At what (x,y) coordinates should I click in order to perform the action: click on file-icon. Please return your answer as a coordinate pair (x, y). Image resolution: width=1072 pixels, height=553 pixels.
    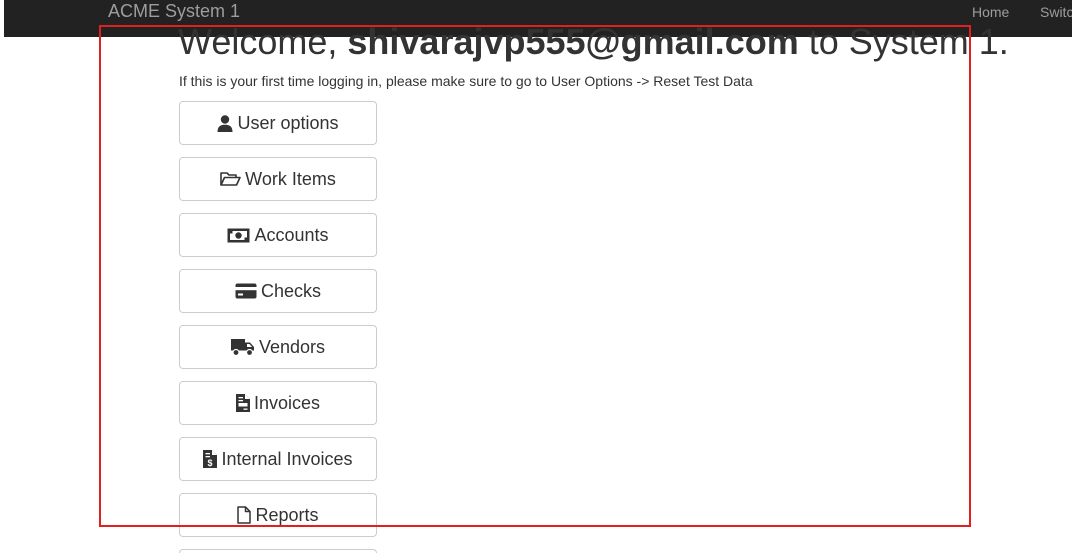
    Looking at the image, I should click on (244, 515).